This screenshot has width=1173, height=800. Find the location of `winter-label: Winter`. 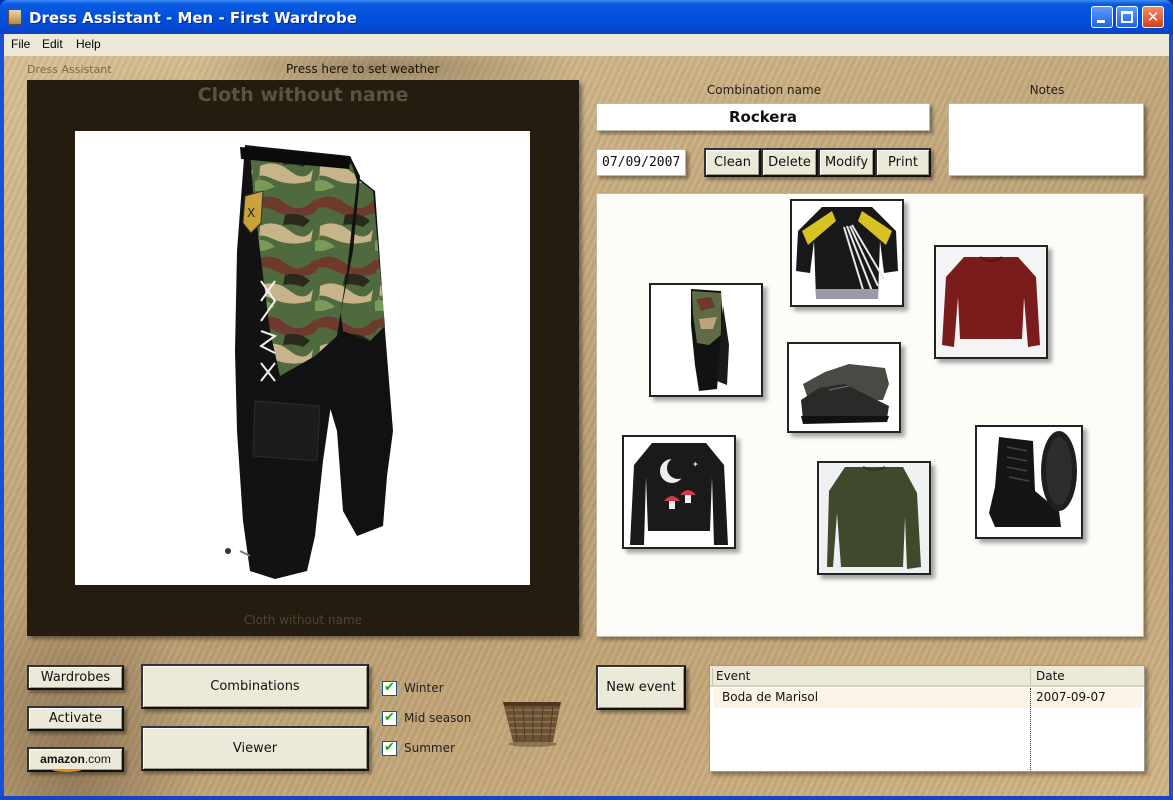

winter-label: Winter is located at coordinates (424, 688).